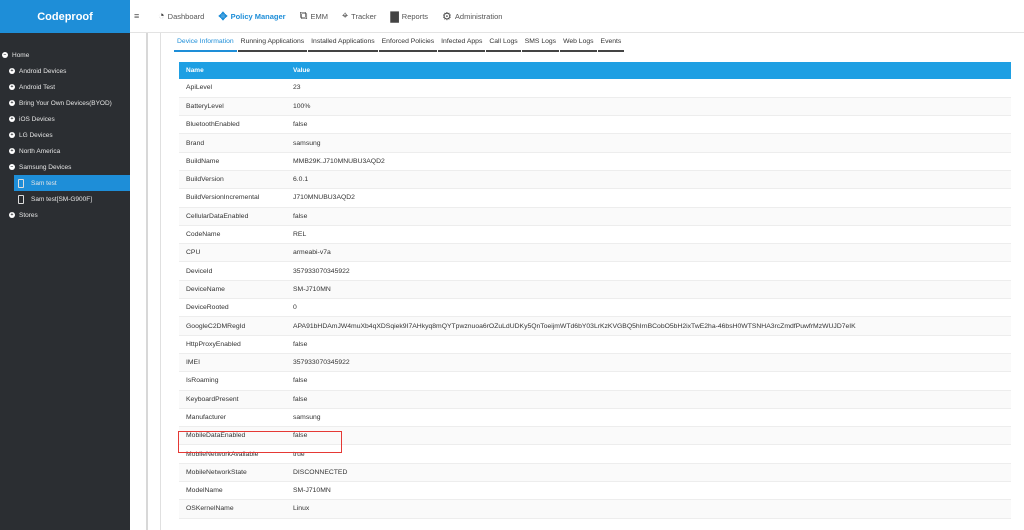 The width and height of the screenshot is (1024, 530). I want to click on nav-dashboard: ◔ Dashboard, so click(181, 16).